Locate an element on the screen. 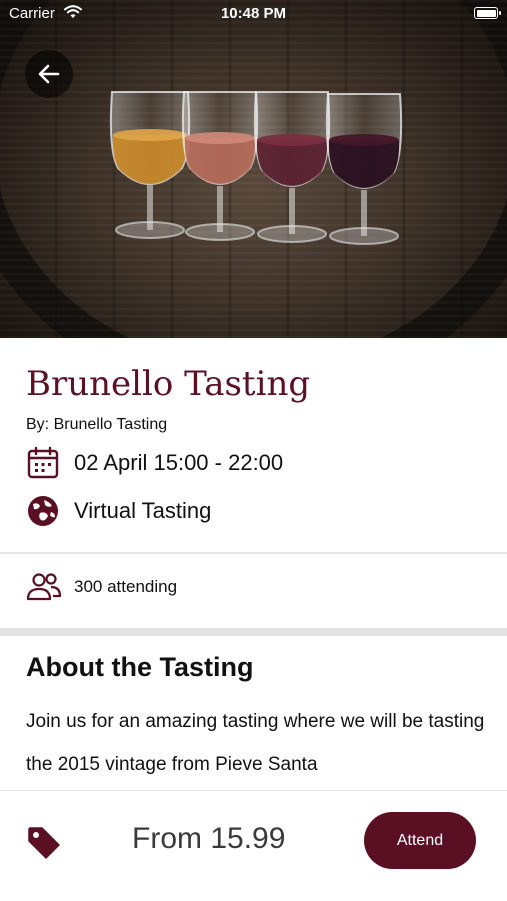  event-venue-row: Virtual Tasting is located at coordinates (118, 511).